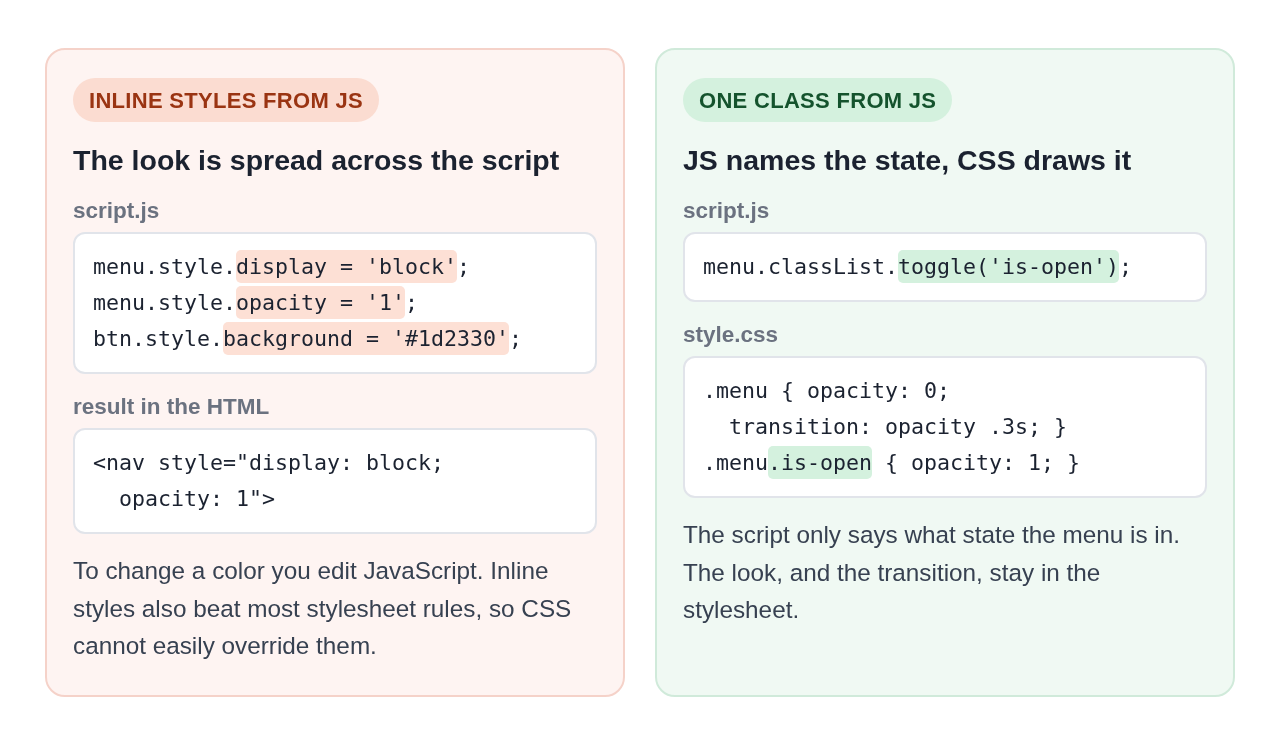  Describe the element at coordinates (226, 100) in the screenshot. I see `category-badge: INLINE STYLES FROM JS` at that location.